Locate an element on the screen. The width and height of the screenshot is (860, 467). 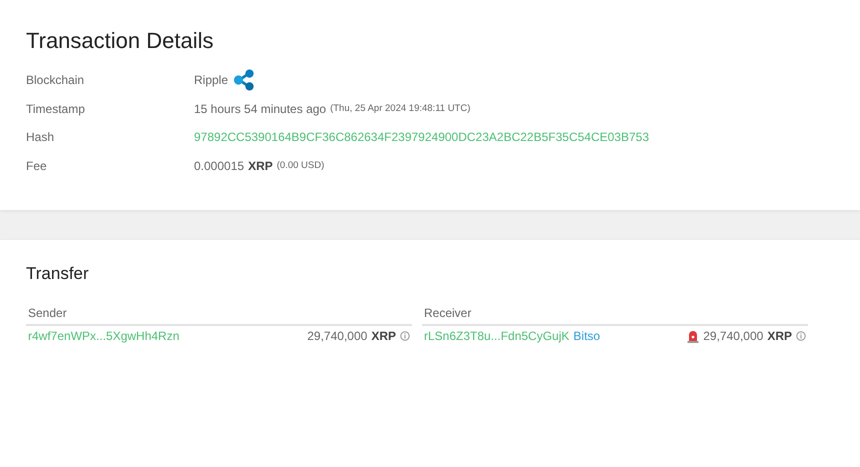
column-header: Receiver is located at coordinates (615, 314).